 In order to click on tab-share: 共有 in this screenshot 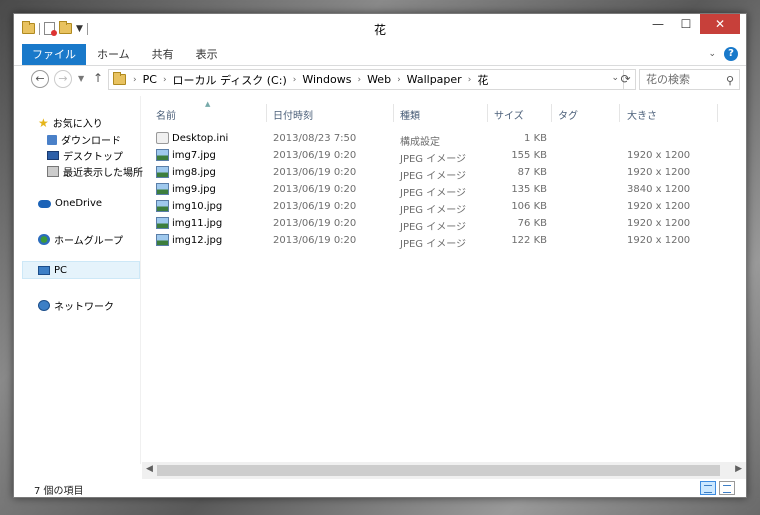, I will do `click(163, 54)`.